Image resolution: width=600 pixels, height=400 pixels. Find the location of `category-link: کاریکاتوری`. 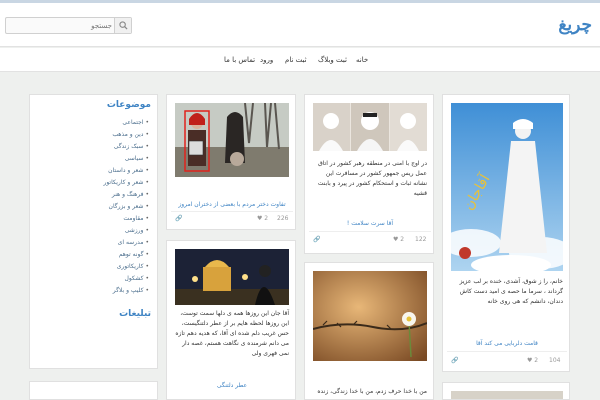

category-link: کاریکاتوری is located at coordinates (94, 266).